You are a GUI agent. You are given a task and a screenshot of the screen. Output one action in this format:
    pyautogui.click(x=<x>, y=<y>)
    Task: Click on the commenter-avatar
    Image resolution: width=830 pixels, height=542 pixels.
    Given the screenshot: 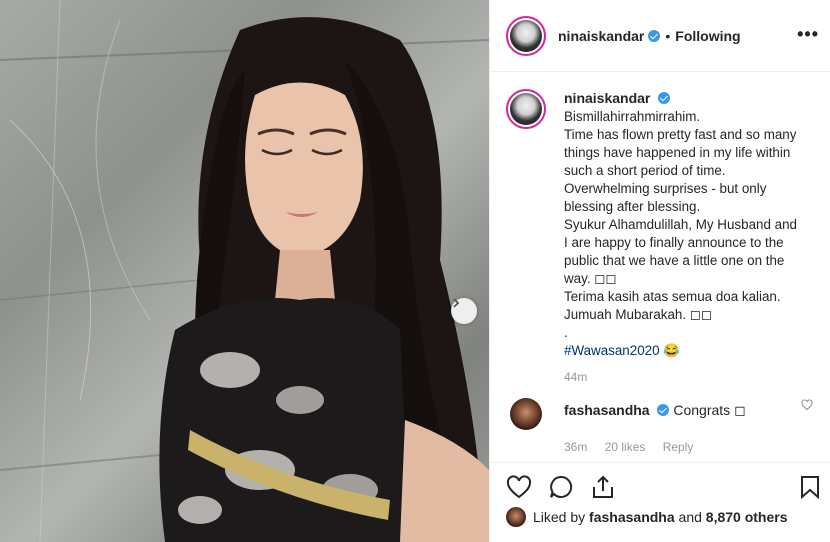 What is the action you would take?
    pyautogui.click(x=526, y=414)
    